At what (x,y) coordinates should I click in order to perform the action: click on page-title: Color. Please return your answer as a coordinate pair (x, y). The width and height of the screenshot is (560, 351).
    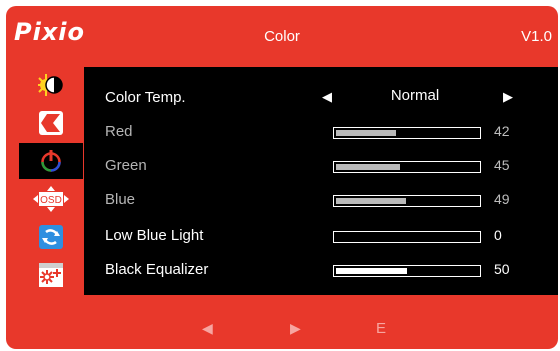
    Looking at the image, I should click on (282, 36).